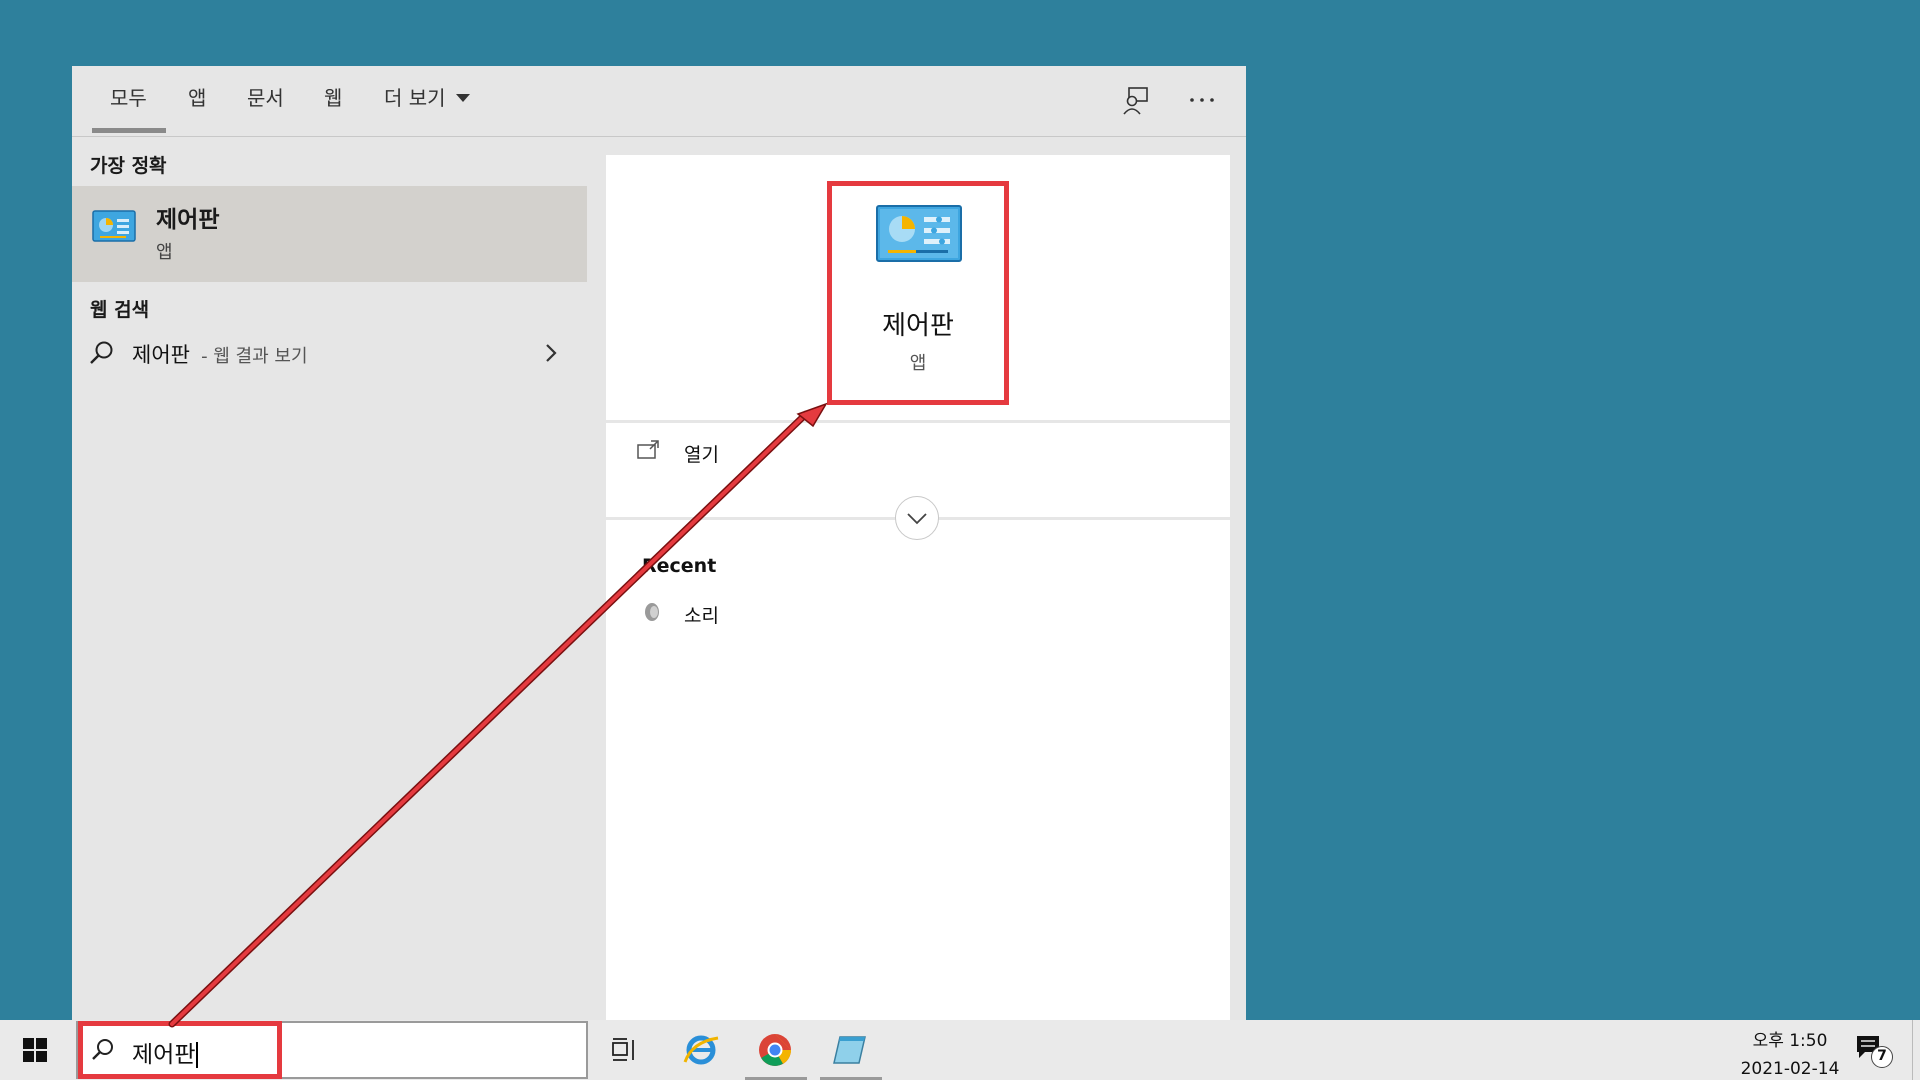 Image resolution: width=1920 pixels, height=1080 pixels. What do you see at coordinates (128, 101) in the screenshot?
I see `tab-all: 모두` at bounding box center [128, 101].